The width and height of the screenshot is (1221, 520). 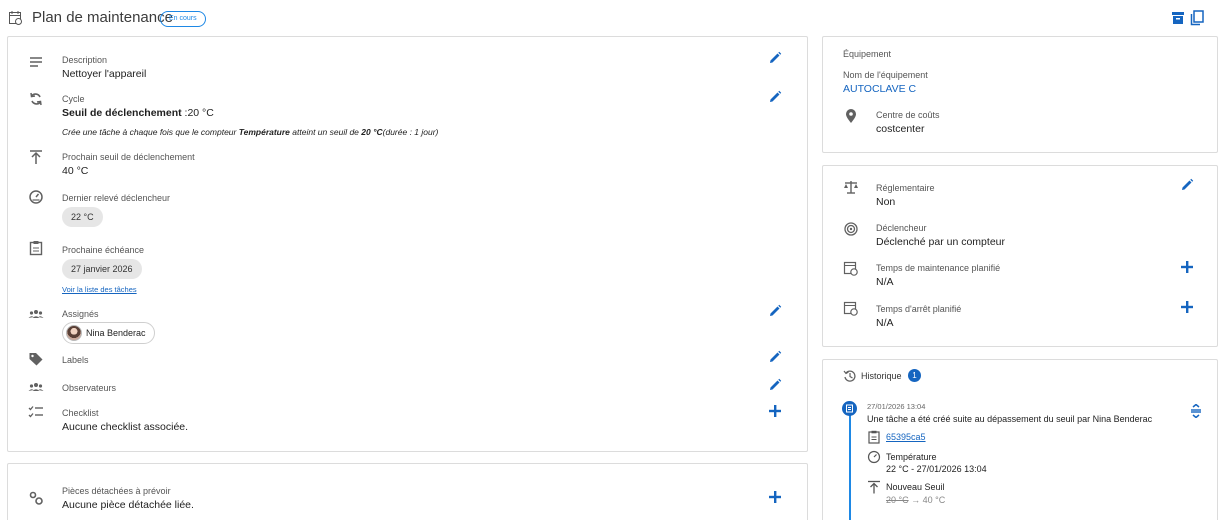 What do you see at coordinates (775, 357) in the screenshot?
I see `edit-labels-pencil-icon` at bounding box center [775, 357].